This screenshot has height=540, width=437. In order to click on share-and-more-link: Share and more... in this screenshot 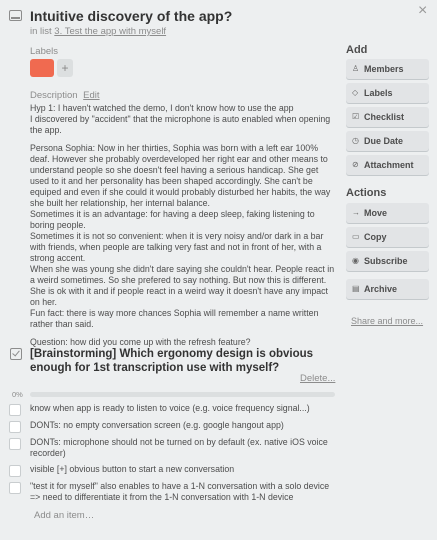, I will do `click(387, 321)`.